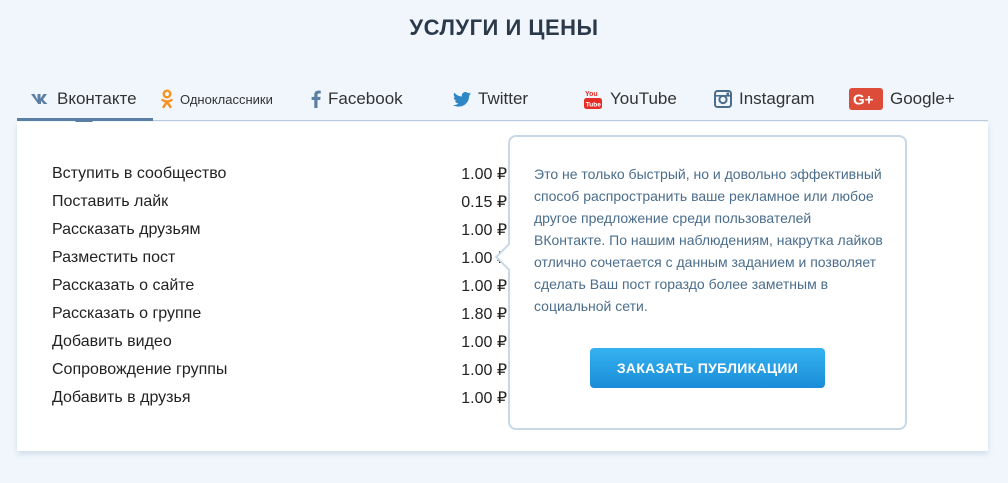 Image resolution: width=1008 pixels, height=483 pixels. Describe the element at coordinates (484, 202) in the screenshot. I see `service-price: 0.15 ₽` at that location.